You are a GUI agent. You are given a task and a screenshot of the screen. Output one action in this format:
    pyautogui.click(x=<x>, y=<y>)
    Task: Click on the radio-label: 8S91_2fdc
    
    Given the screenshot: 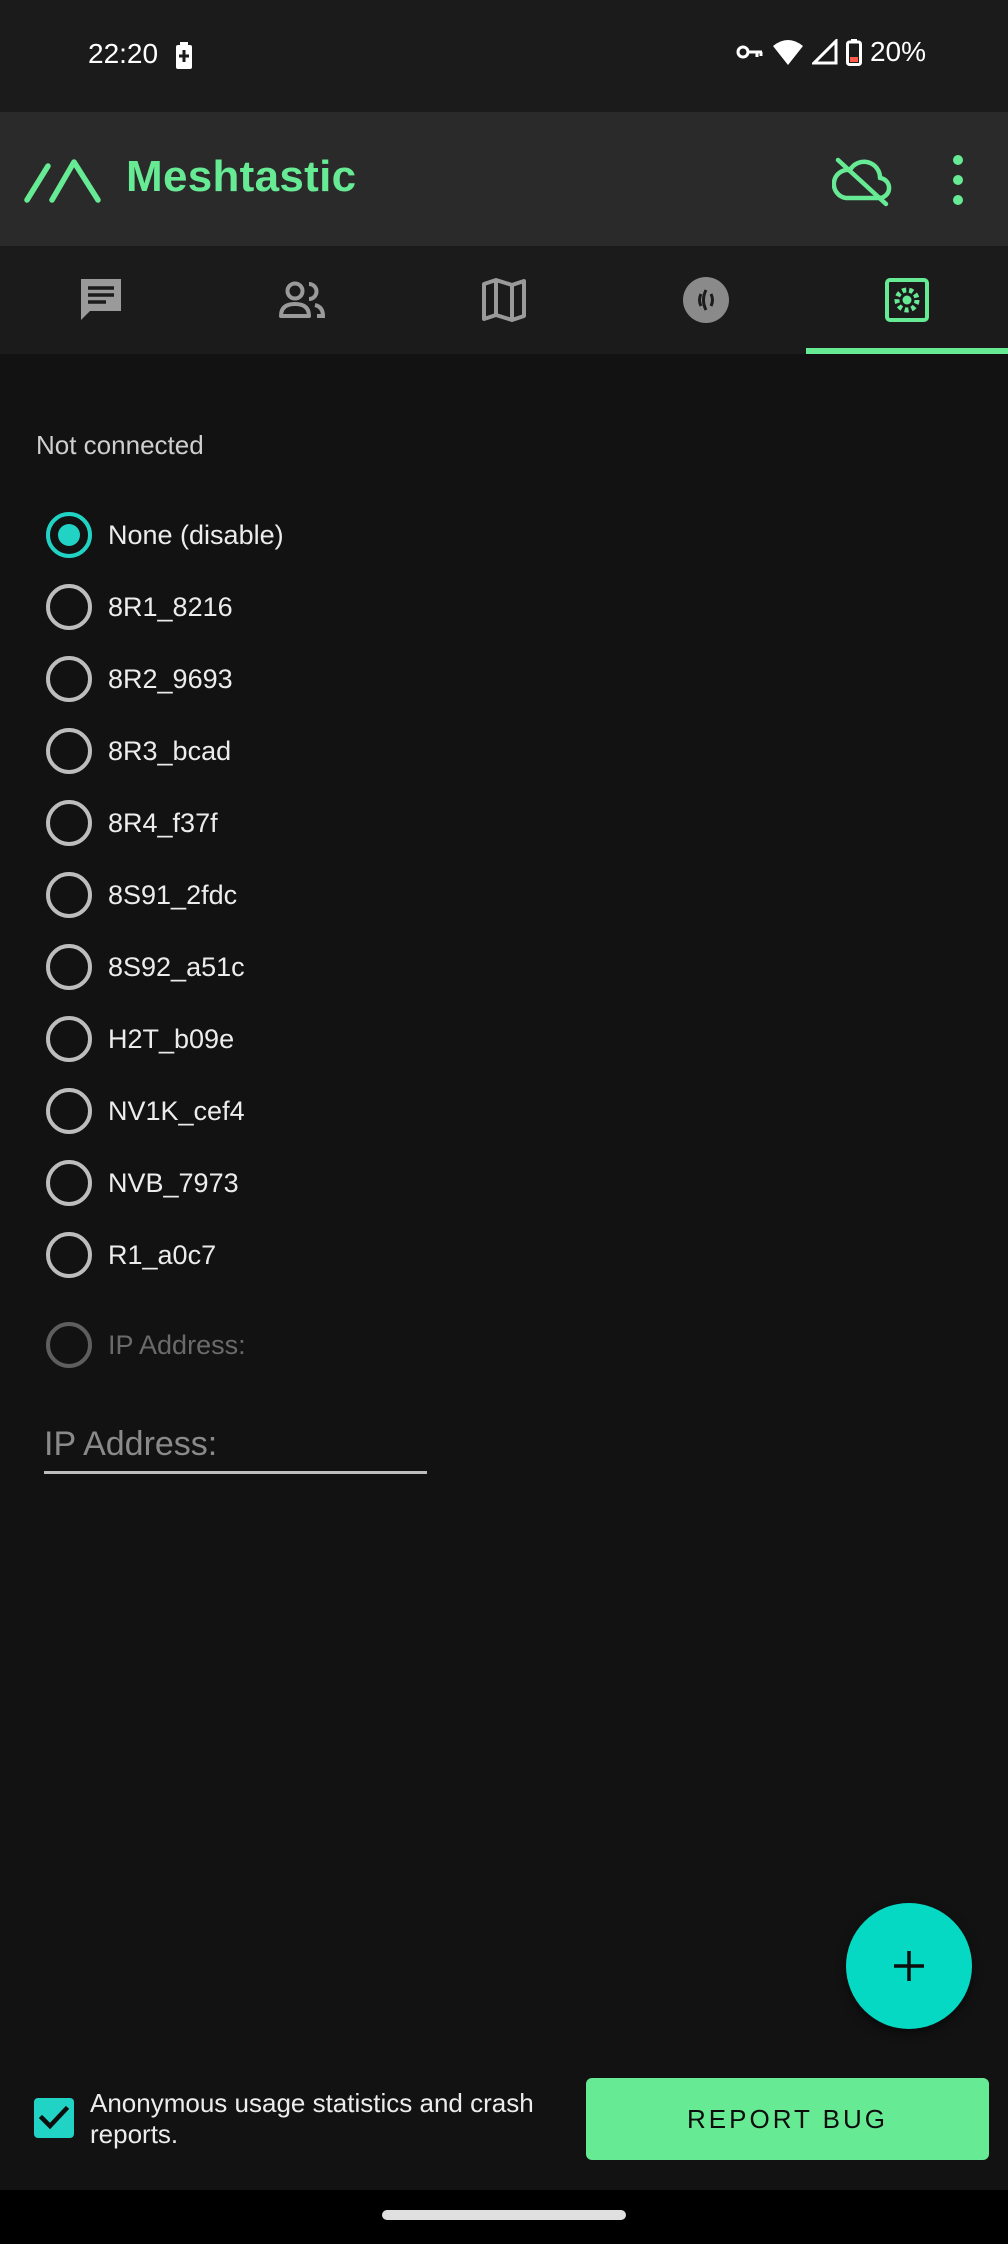 What is the action you would take?
    pyautogui.click(x=173, y=894)
    